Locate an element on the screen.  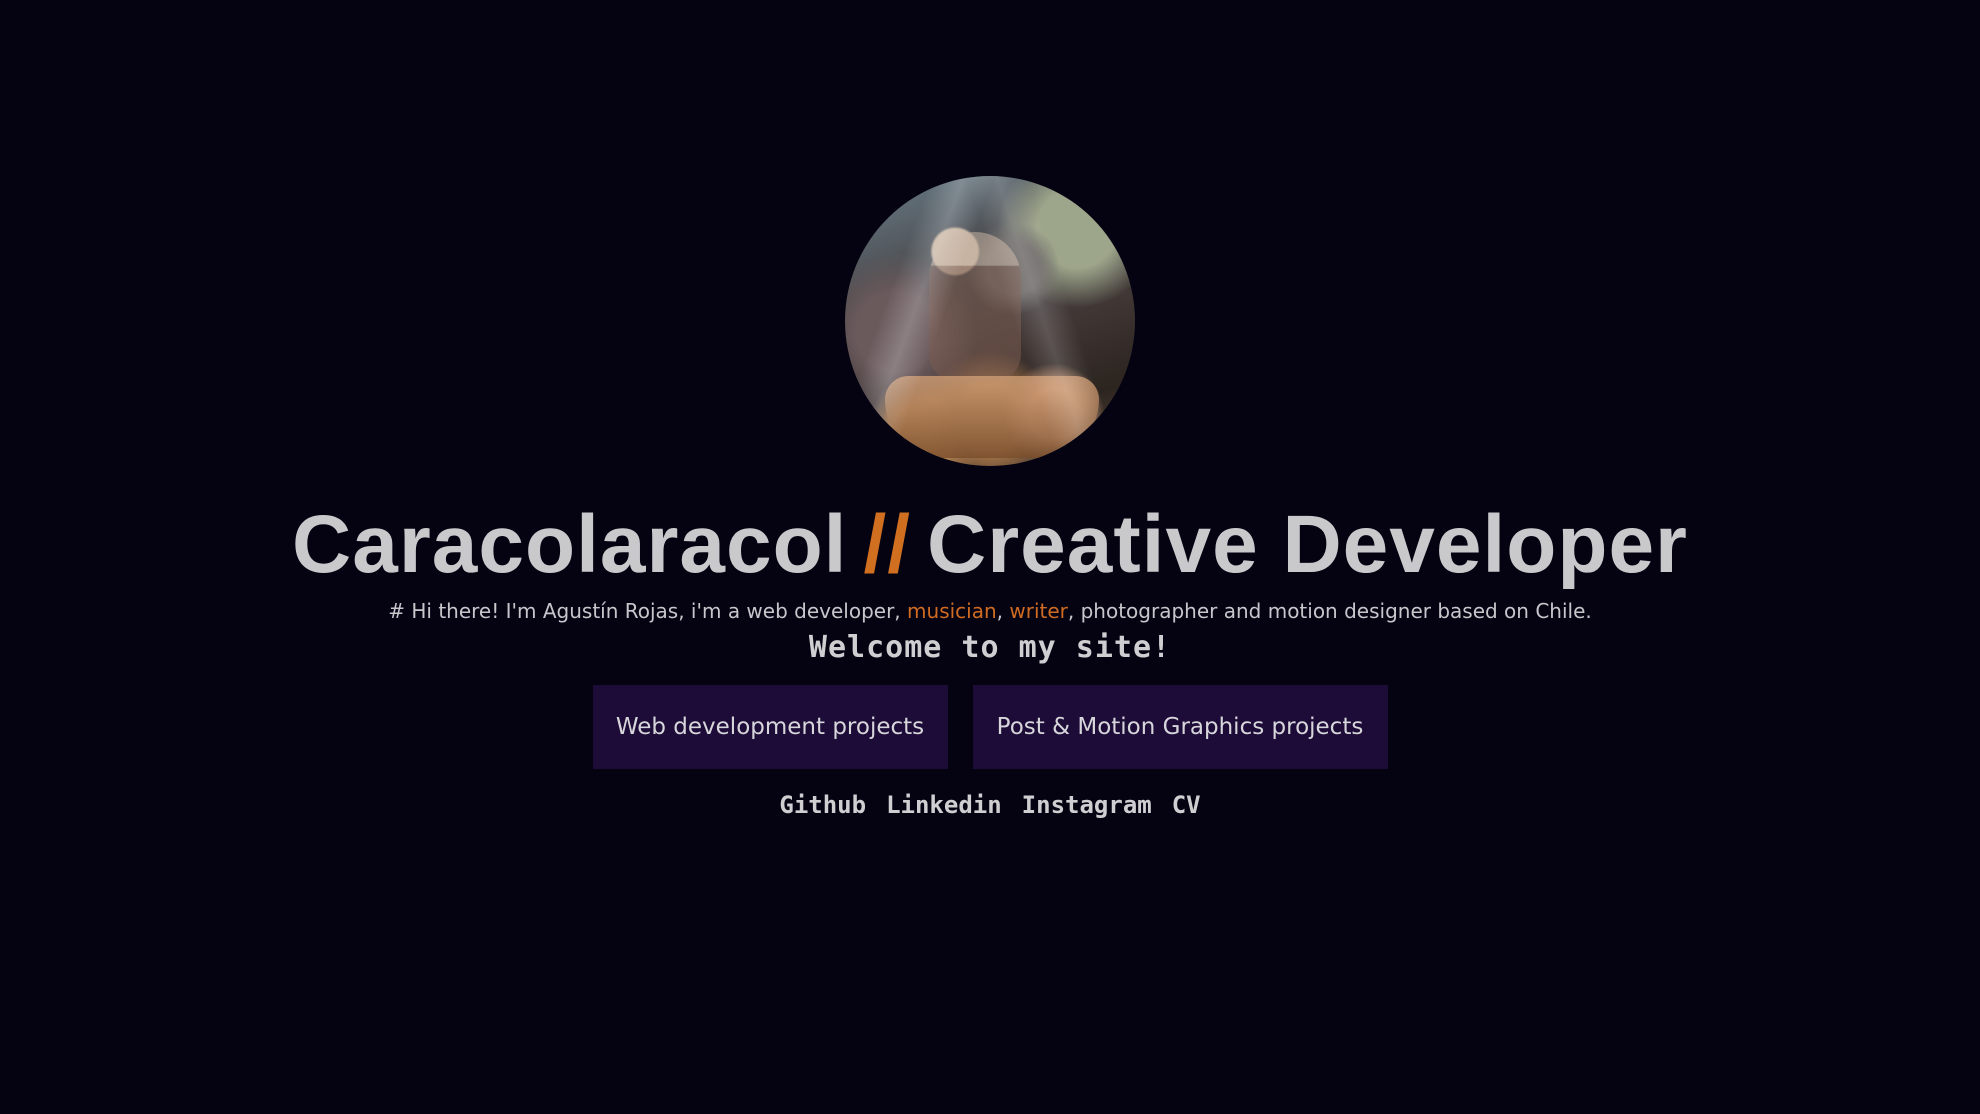
instagram-link: Instagram is located at coordinates (1087, 805).